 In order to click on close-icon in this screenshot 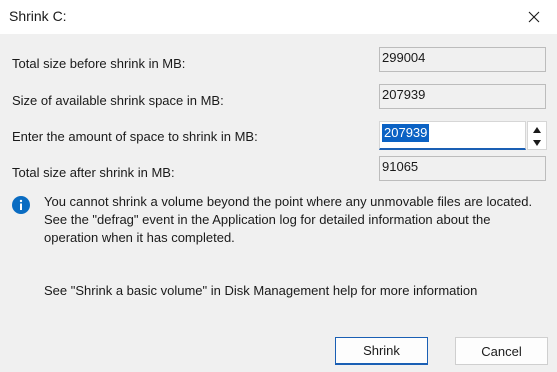, I will do `click(534, 17)`.